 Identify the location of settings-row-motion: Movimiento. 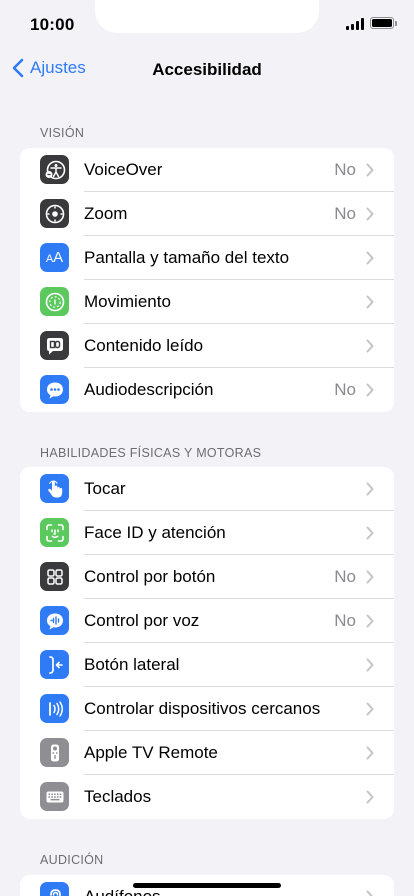
(207, 302).